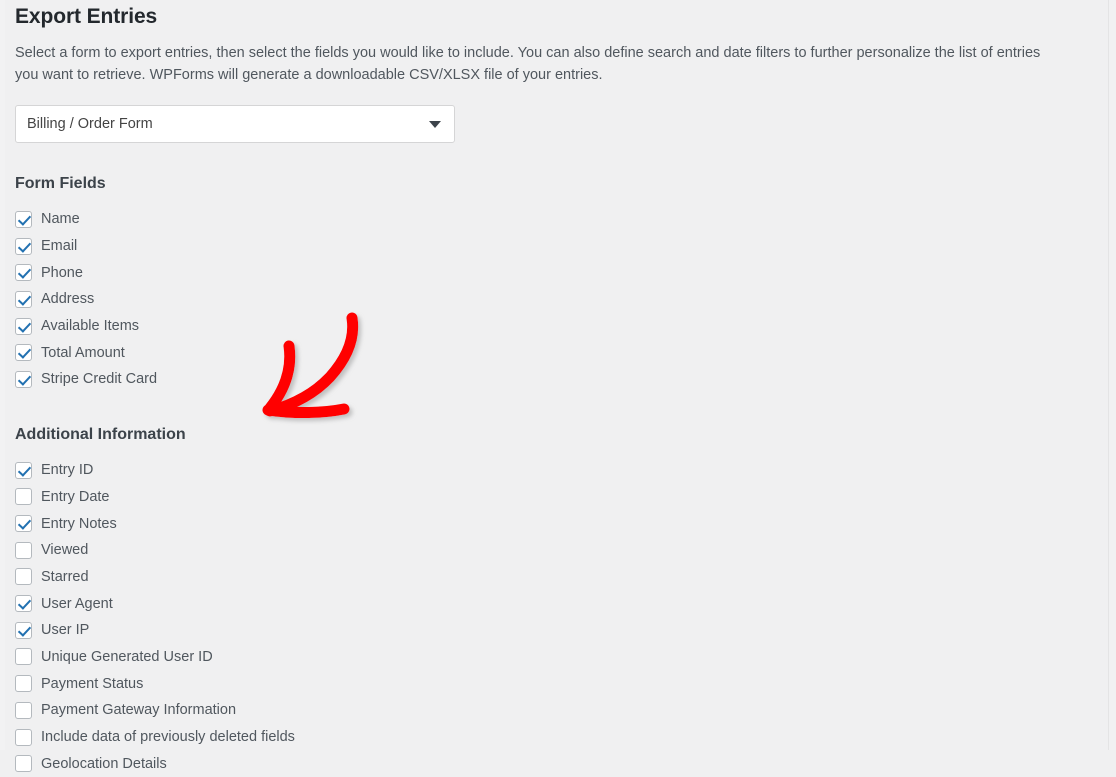  I want to click on checkbox-label: Geolocation Details, so click(104, 764).